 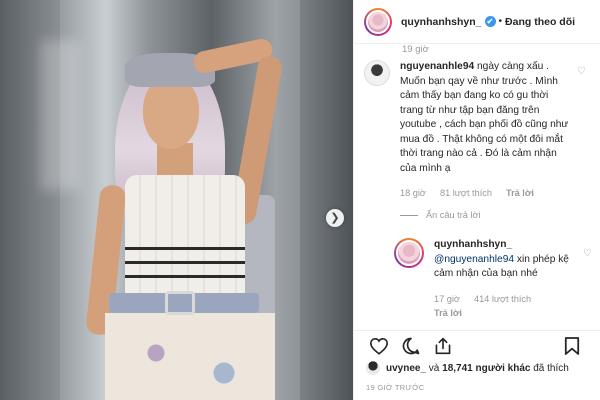 I want to click on following-button: Đang theo dõi, so click(x=540, y=22).